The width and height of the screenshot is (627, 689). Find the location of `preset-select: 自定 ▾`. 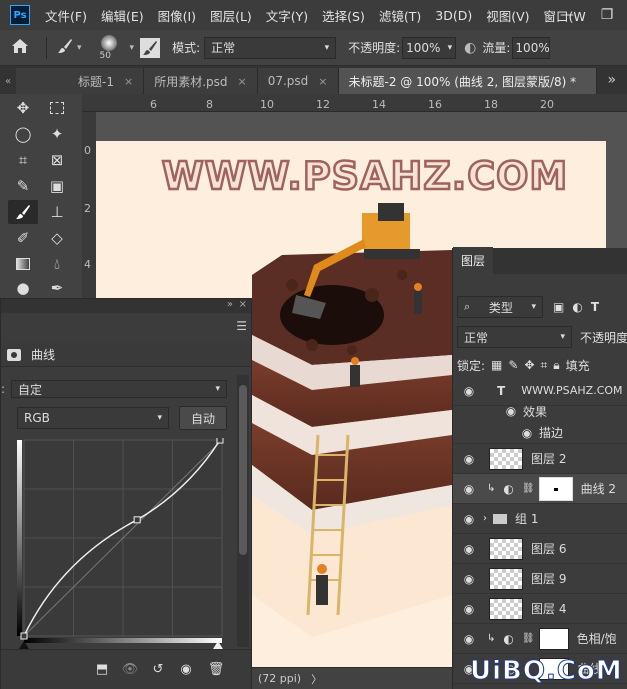

preset-select: 自定 ▾ is located at coordinates (119, 389).